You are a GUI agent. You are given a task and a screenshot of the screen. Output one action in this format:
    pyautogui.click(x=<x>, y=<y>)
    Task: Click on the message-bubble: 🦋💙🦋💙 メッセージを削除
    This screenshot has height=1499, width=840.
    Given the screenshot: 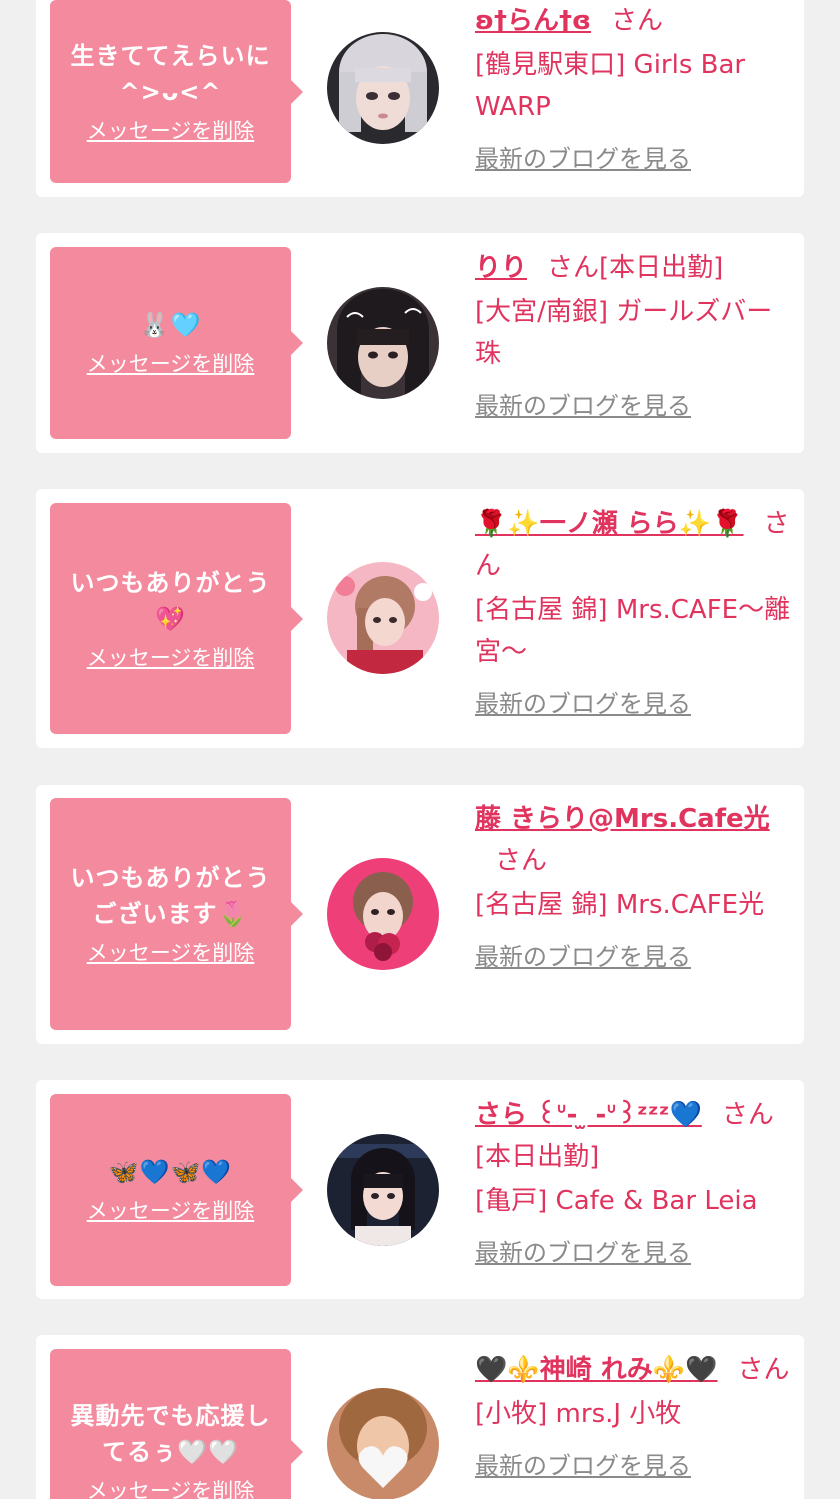 What is the action you would take?
    pyautogui.click(x=176, y=1190)
    